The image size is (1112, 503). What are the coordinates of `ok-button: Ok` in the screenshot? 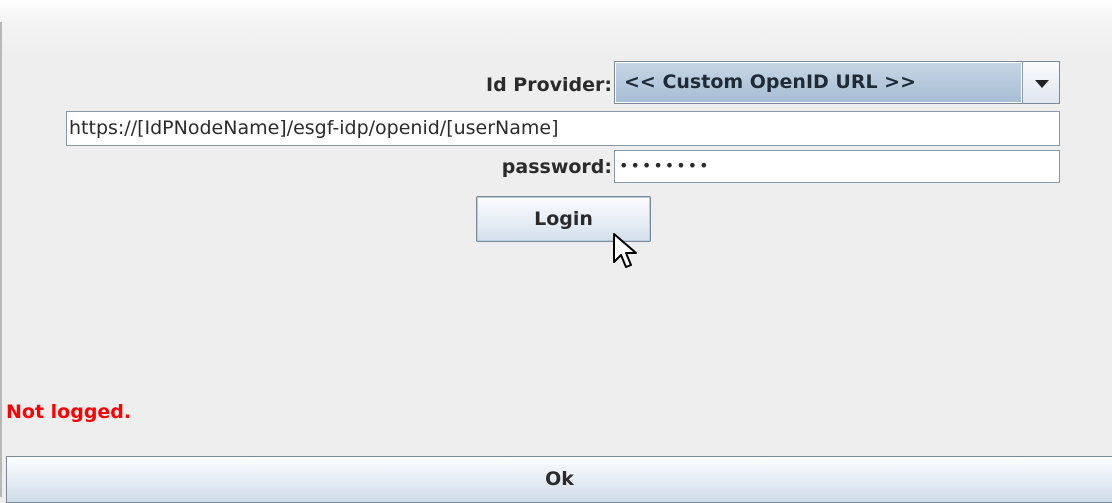 It's located at (559, 479).